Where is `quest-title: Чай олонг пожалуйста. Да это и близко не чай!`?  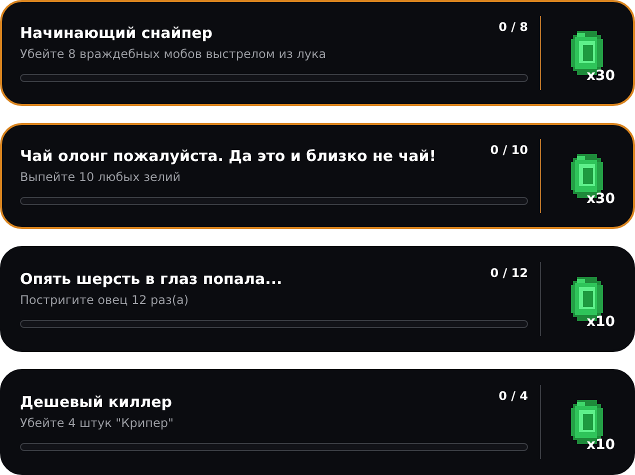
quest-title: Чай олонг пожалуйста. Да это и близко не чай! is located at coordinates (228, 156).